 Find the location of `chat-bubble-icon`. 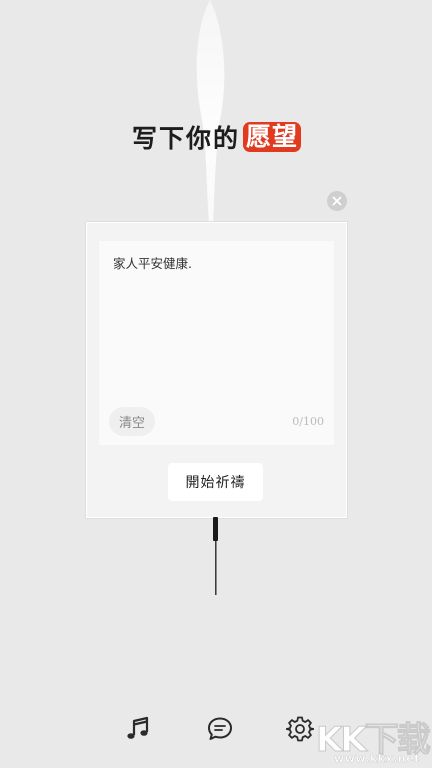

chat-bubble-icon is located at coordinates (220, 729).